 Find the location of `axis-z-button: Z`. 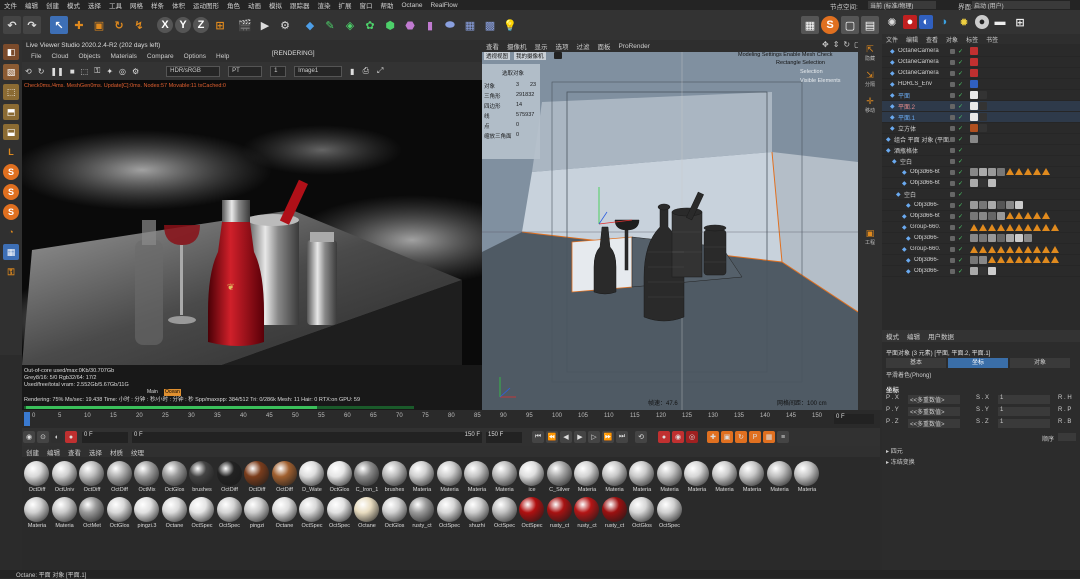

axis-z-button: Z is located at coordinates (201, 25).